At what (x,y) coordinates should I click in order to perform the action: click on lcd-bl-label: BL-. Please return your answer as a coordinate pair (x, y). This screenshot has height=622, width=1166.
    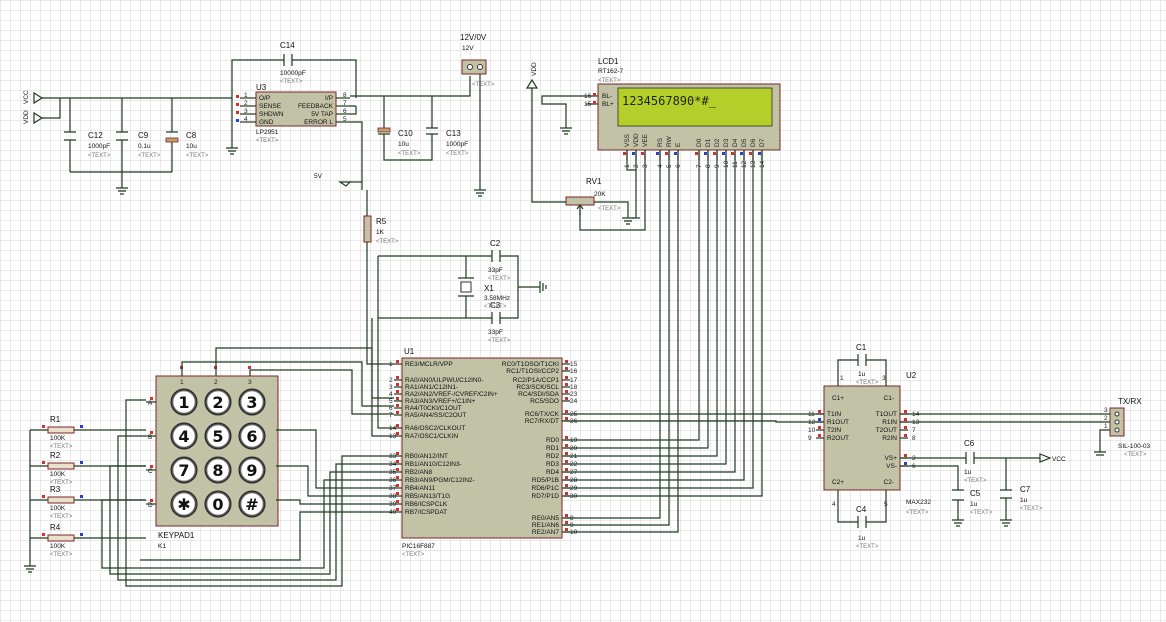
    Looking at the image, I should click on (607, 96).